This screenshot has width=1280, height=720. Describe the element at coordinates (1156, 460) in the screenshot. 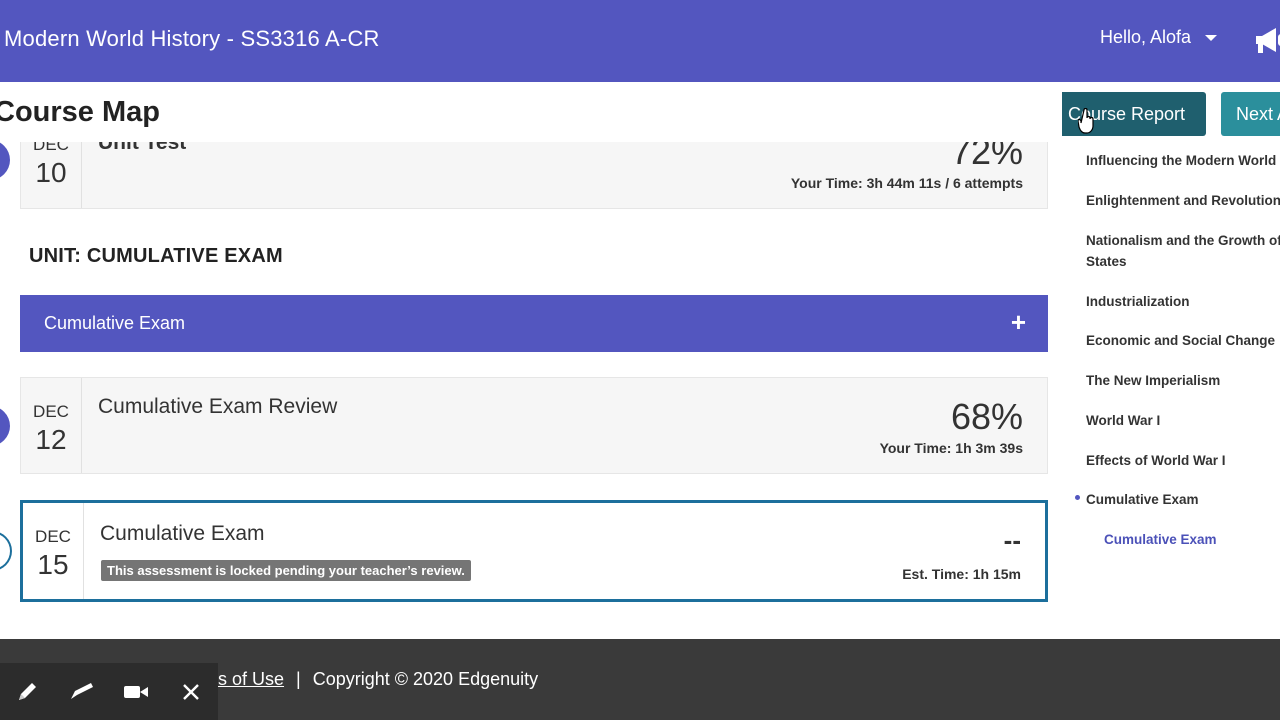

I see `sidebar-item-effects-wwi: Effects of World War I` at that location.